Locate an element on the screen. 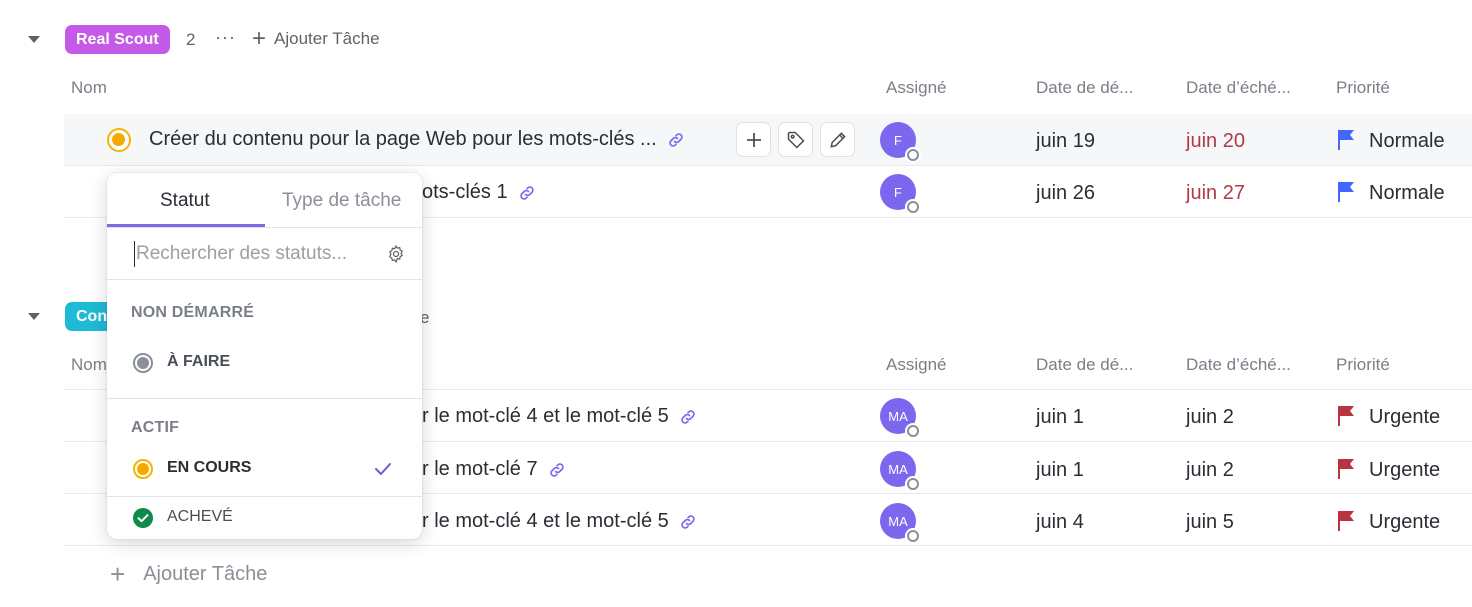  start-date: juin 19 is located at coordinates (1065, 141).